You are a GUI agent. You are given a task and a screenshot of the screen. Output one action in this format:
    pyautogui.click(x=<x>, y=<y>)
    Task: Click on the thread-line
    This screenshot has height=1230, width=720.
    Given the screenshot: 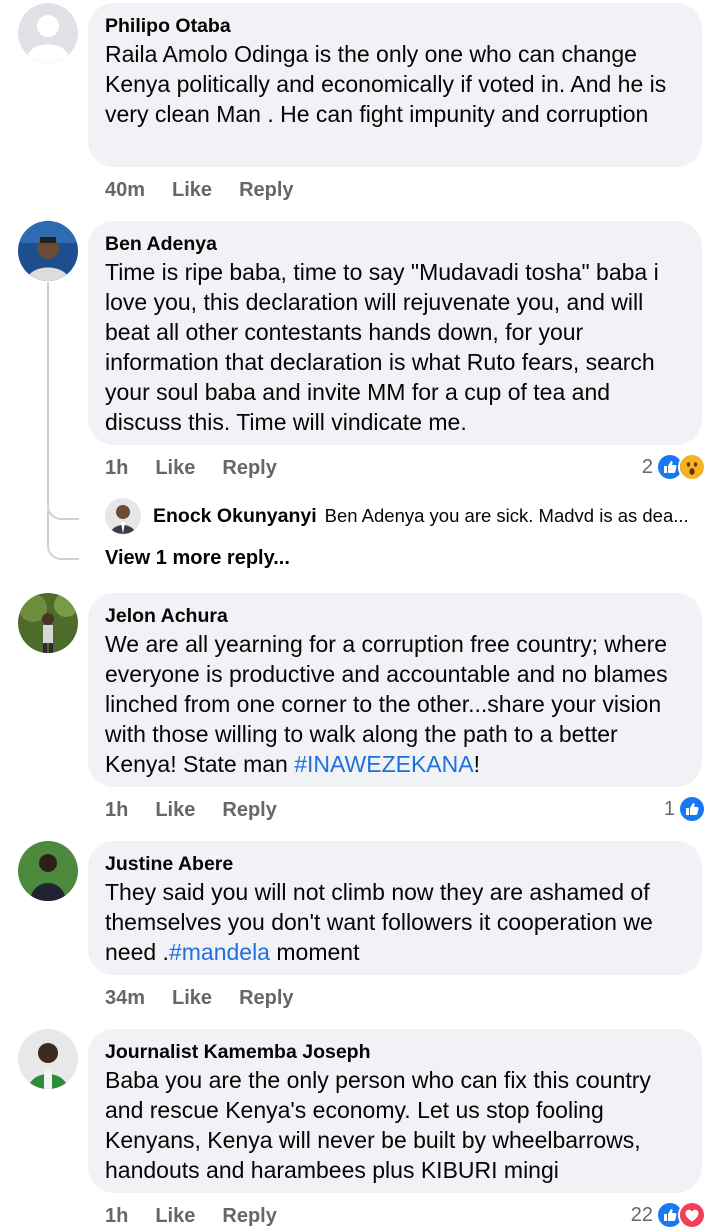 What is the action you would take?
    pyautogui.click(x=48, y=382)
    